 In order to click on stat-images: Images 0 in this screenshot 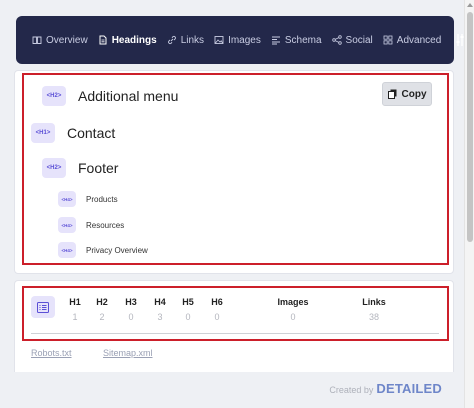, I will do `click(293, 309)`.